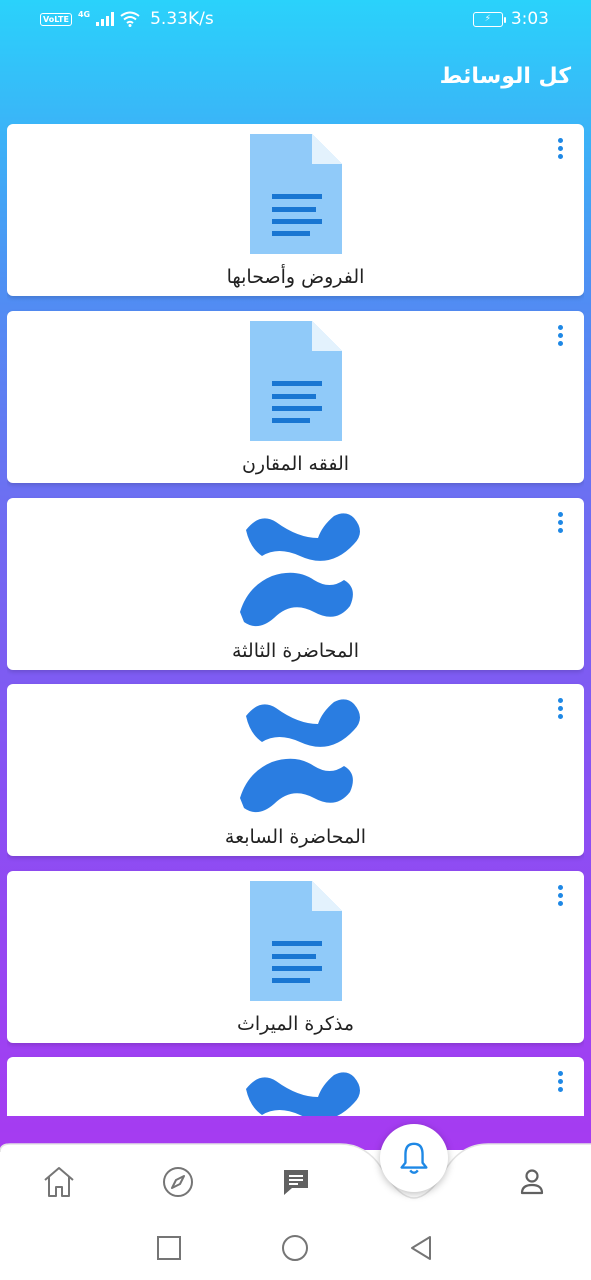 This screenshot has width=591, height=1280. I want to click on media-title: الفقه المقارن, so click(295, 464).